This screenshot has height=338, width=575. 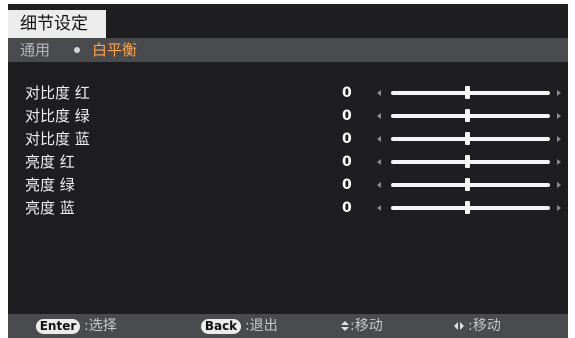 I want to click on bullet-icon, so click(x=77, y=50).